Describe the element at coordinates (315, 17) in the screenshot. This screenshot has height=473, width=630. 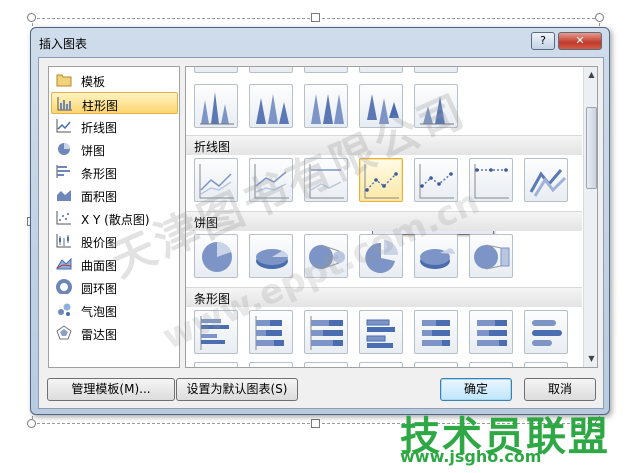
I see `resize-handle-top` at that location.